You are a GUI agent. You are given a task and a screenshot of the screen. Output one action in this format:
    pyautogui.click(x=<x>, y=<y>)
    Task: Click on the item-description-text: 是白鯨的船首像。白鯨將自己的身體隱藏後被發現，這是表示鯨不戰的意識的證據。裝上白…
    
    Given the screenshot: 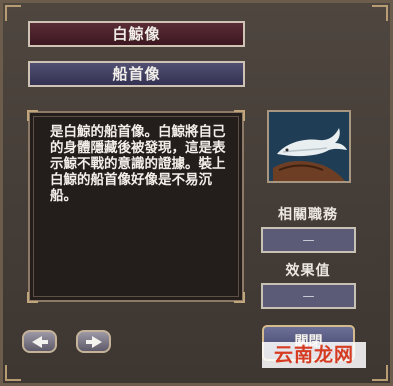 What is the action you would take?
    pyautogui.click(x=138, y=164)
    